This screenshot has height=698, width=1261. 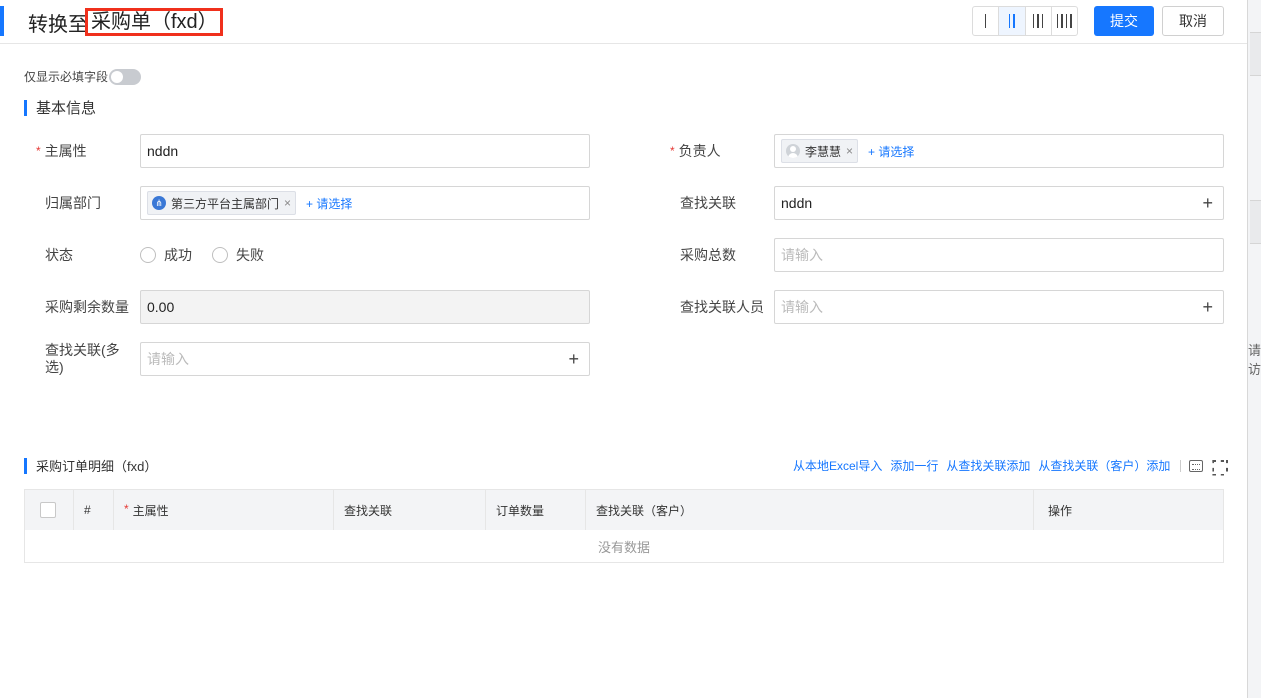 I want to click on owner-select-link: + 请选择, so click(x=891, y=151).